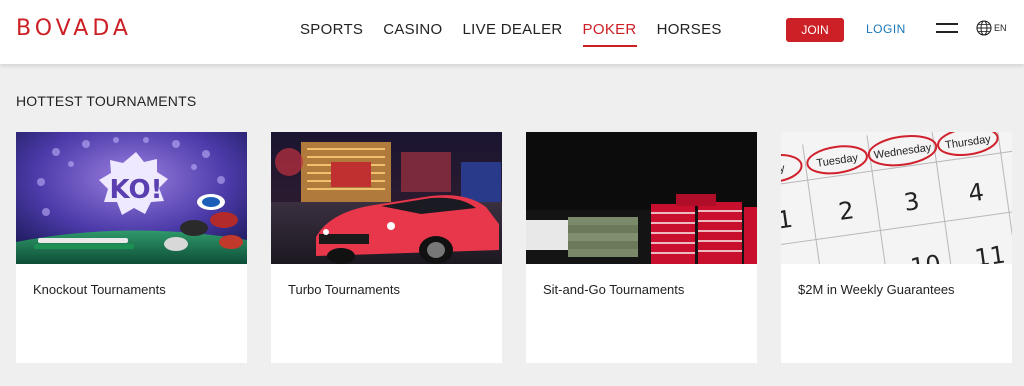 The image size is (1024, 386). Describe the element at coordinates (386, 198) in the screenshot. I see `turbo-image` at that location.